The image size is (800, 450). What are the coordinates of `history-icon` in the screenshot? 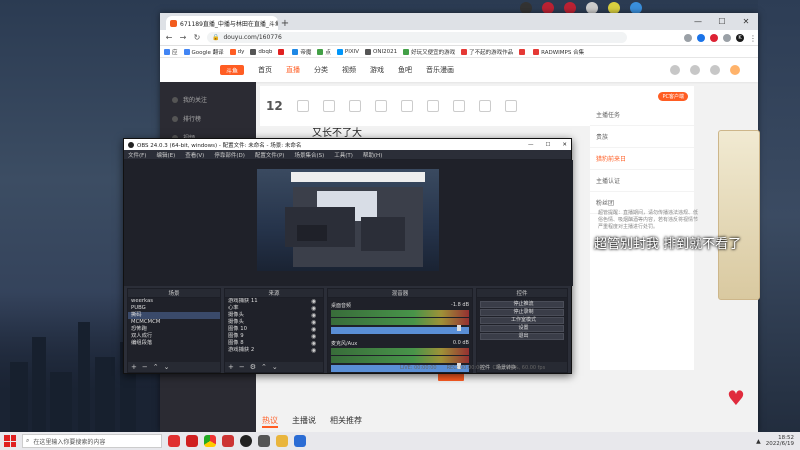 It's located at (675, 70).